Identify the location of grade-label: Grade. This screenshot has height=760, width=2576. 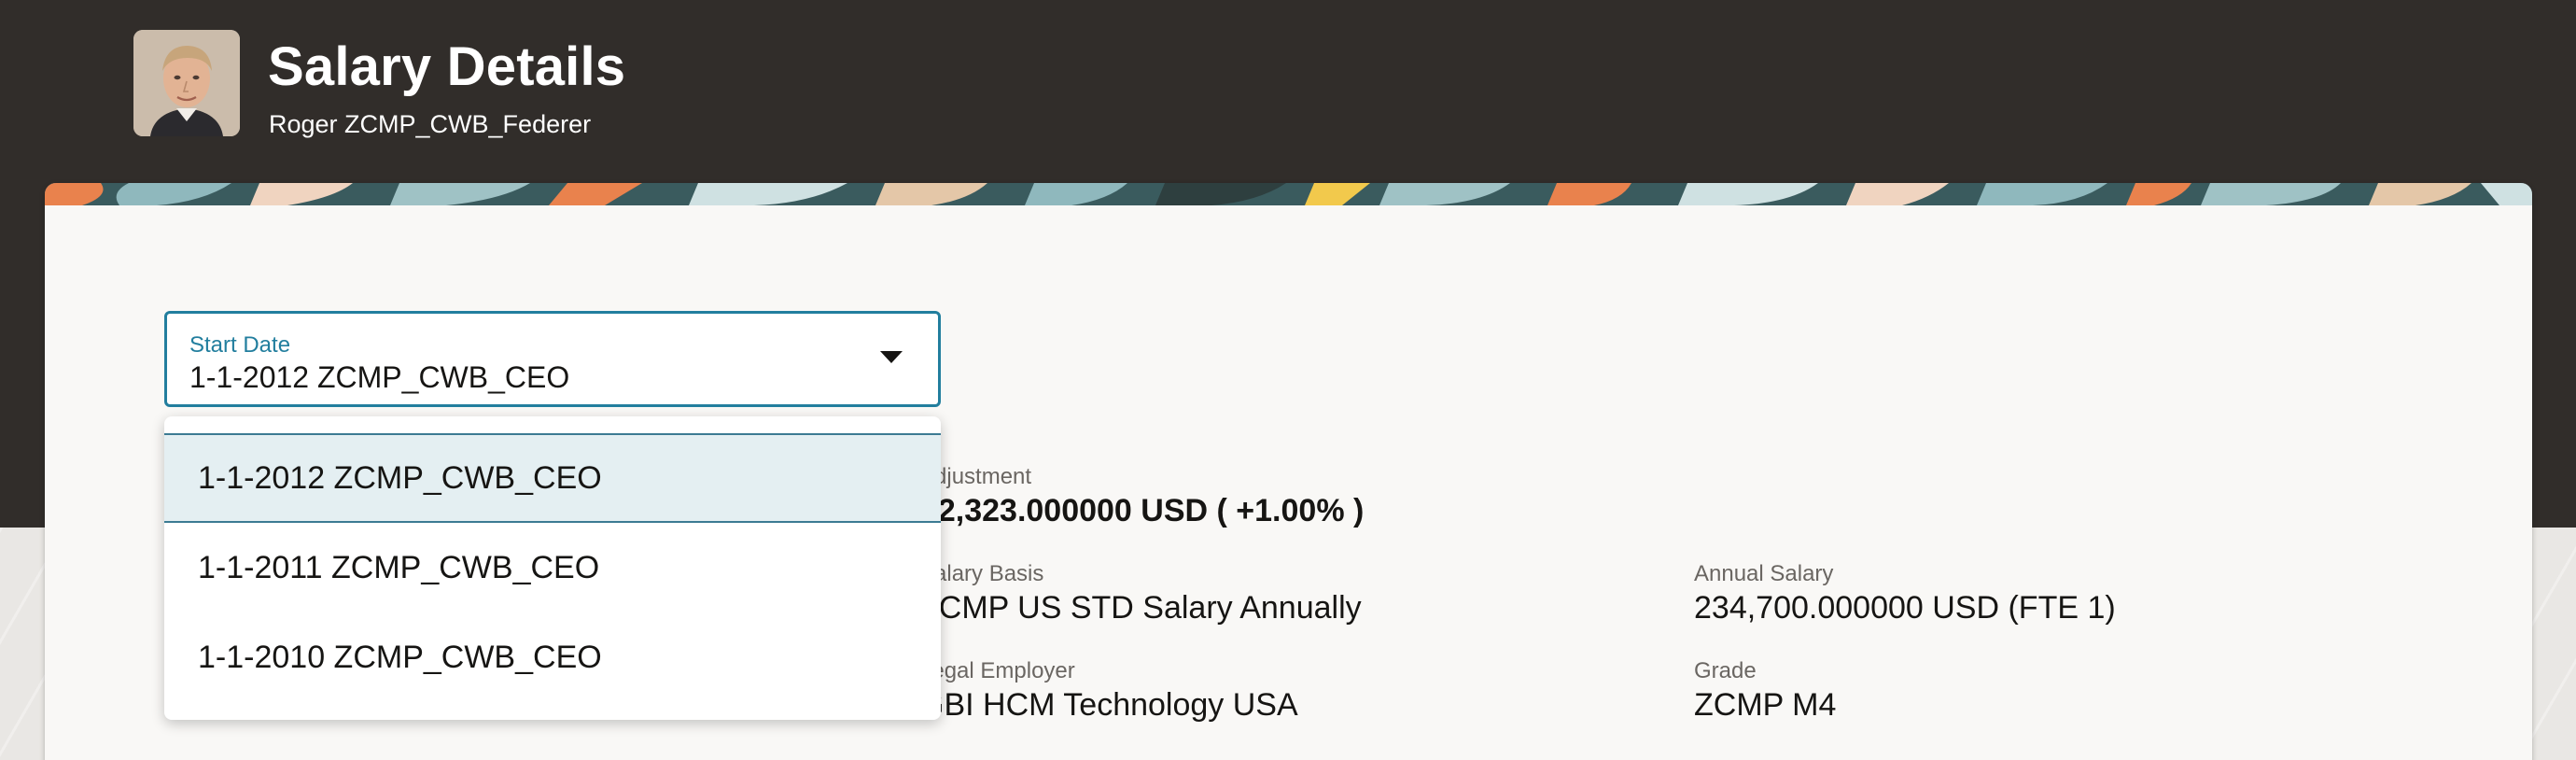
(1725, 671).